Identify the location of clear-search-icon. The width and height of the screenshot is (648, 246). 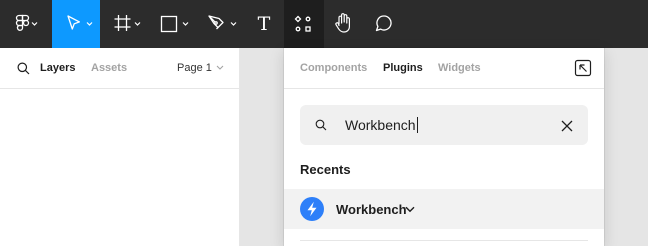
(567, 126).